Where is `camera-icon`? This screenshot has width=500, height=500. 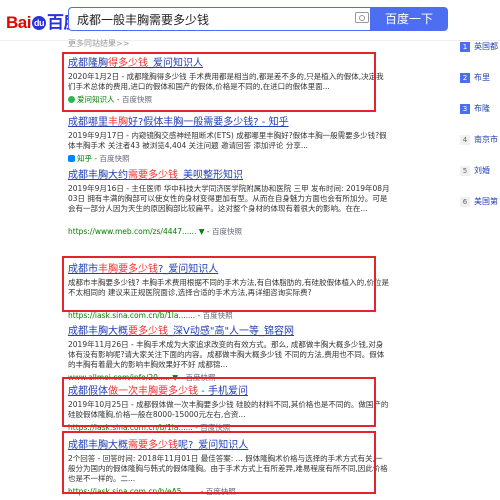
camera-icon is located at coordinates (362, 17).